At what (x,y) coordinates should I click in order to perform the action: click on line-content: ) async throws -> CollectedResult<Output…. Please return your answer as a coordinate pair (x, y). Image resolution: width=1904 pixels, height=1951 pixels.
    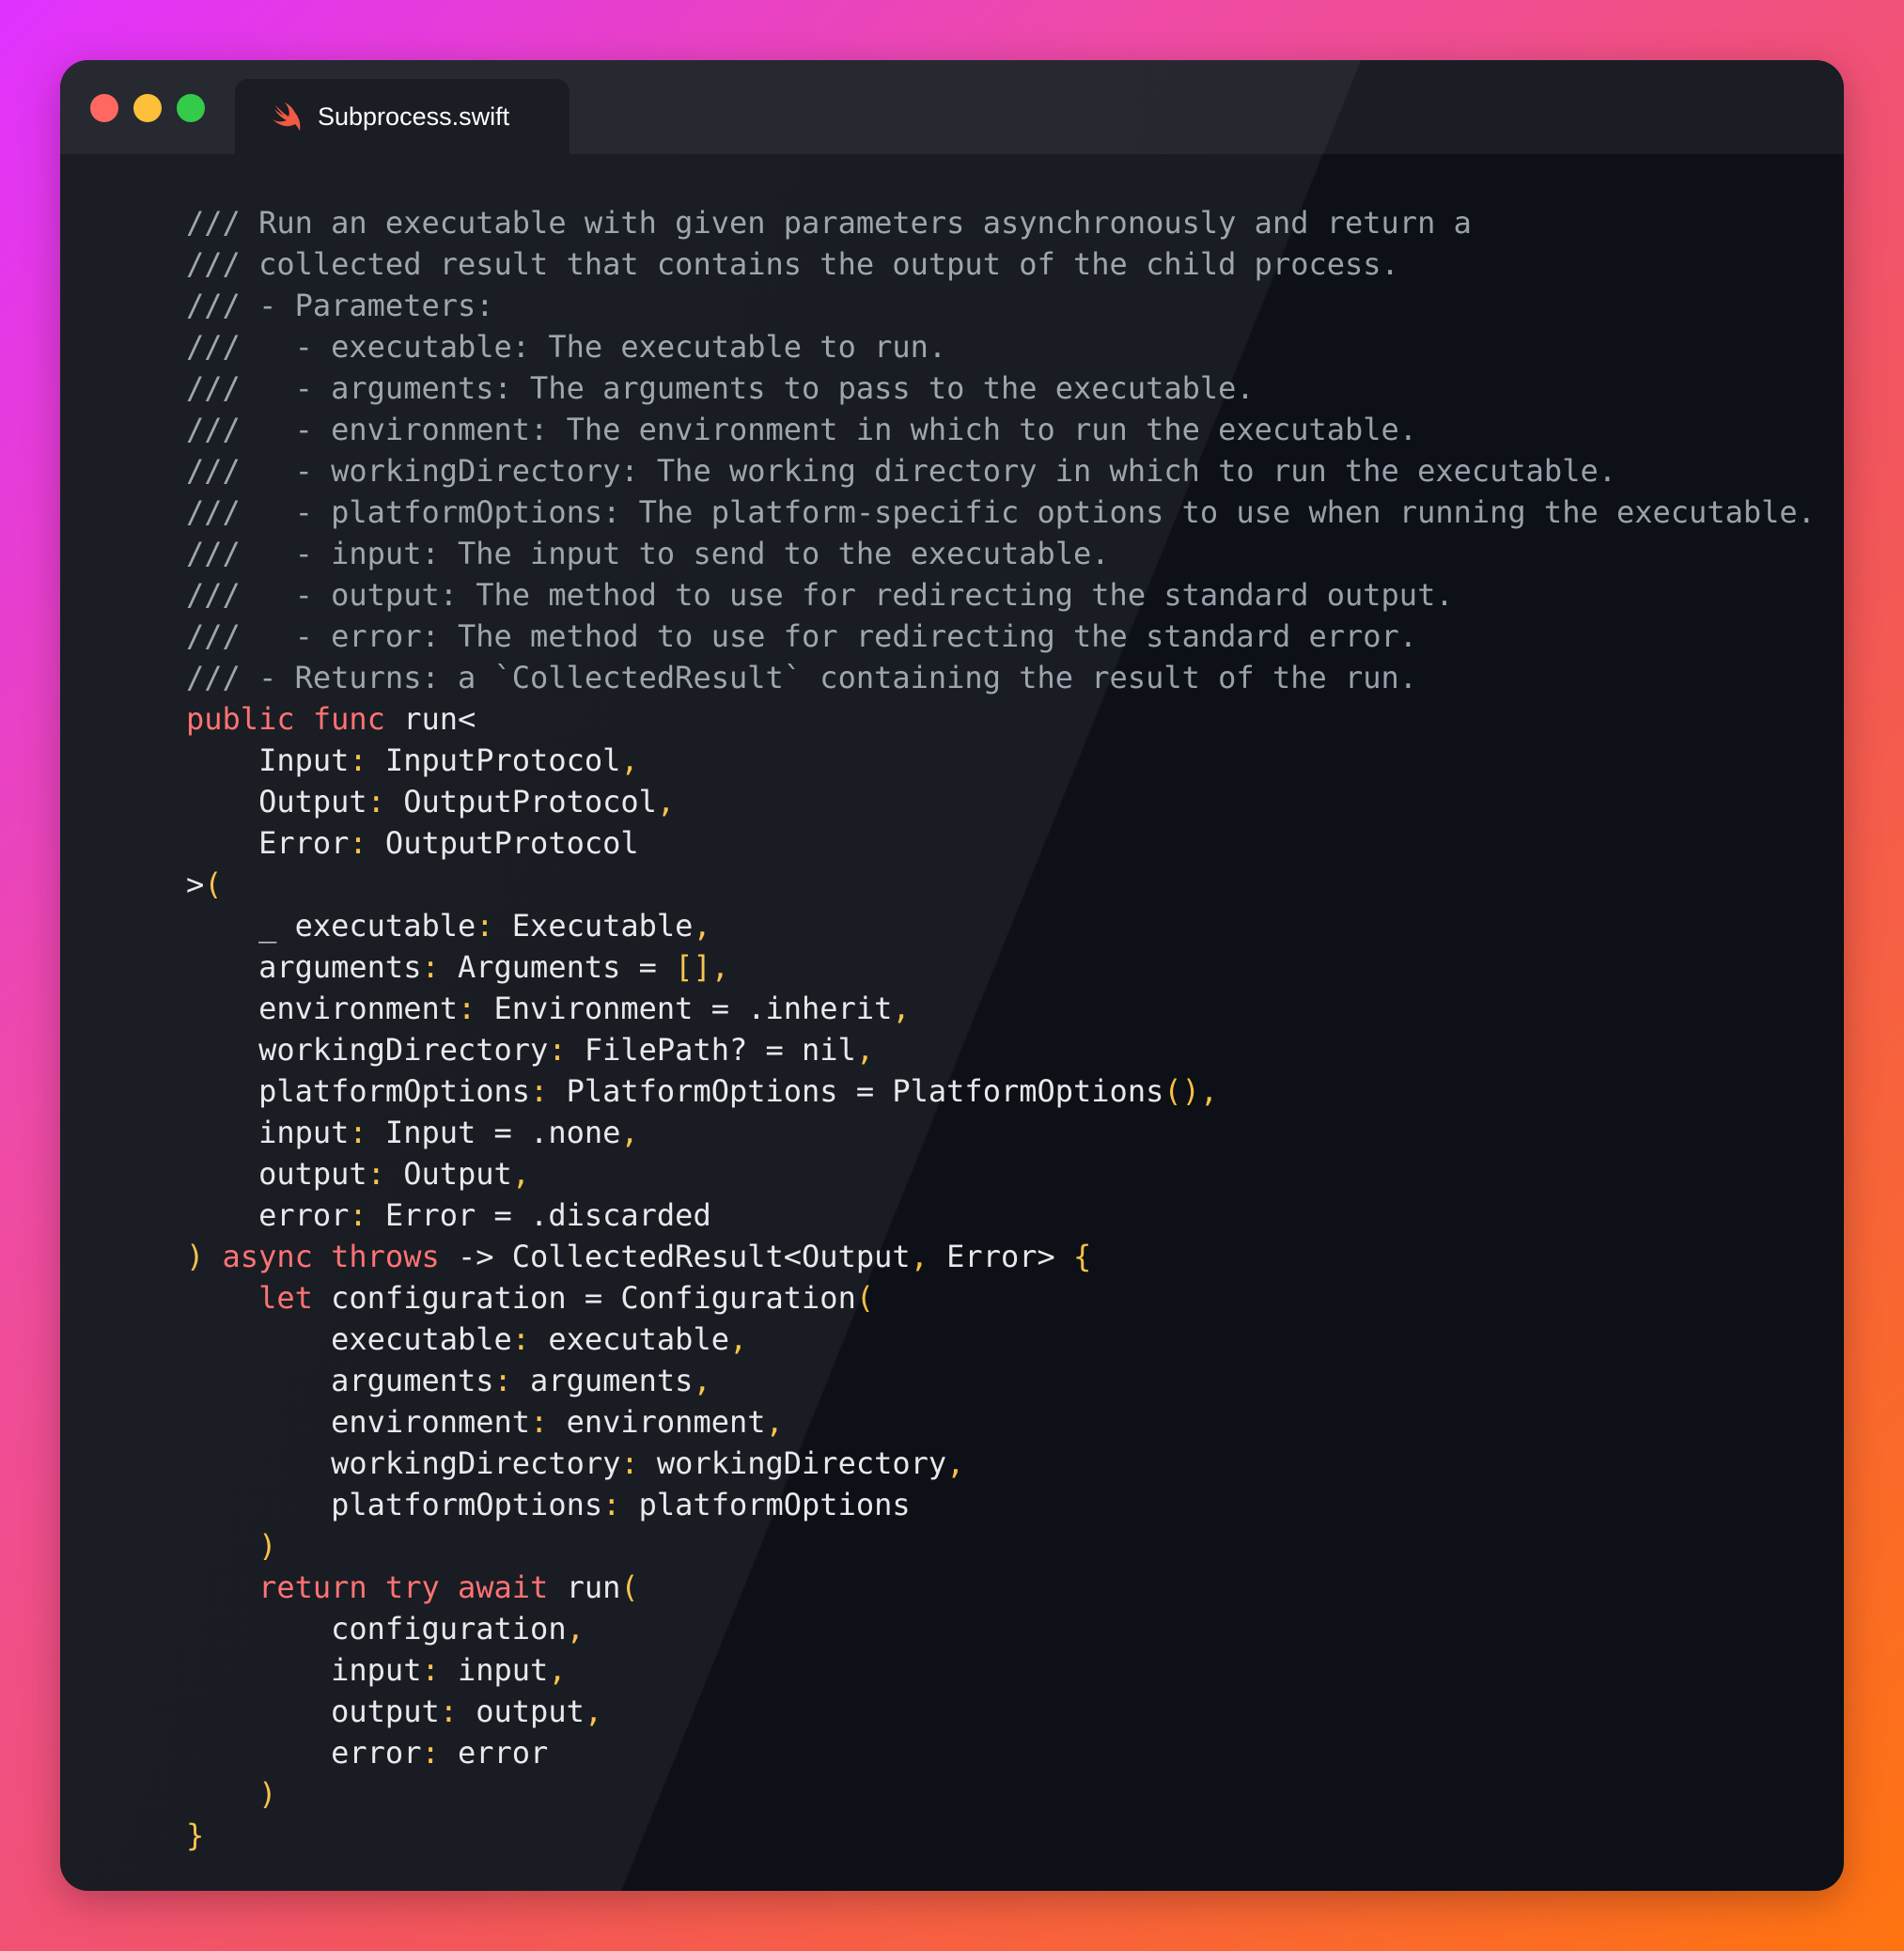
    Looking at the image, I should click on (639, 1256).